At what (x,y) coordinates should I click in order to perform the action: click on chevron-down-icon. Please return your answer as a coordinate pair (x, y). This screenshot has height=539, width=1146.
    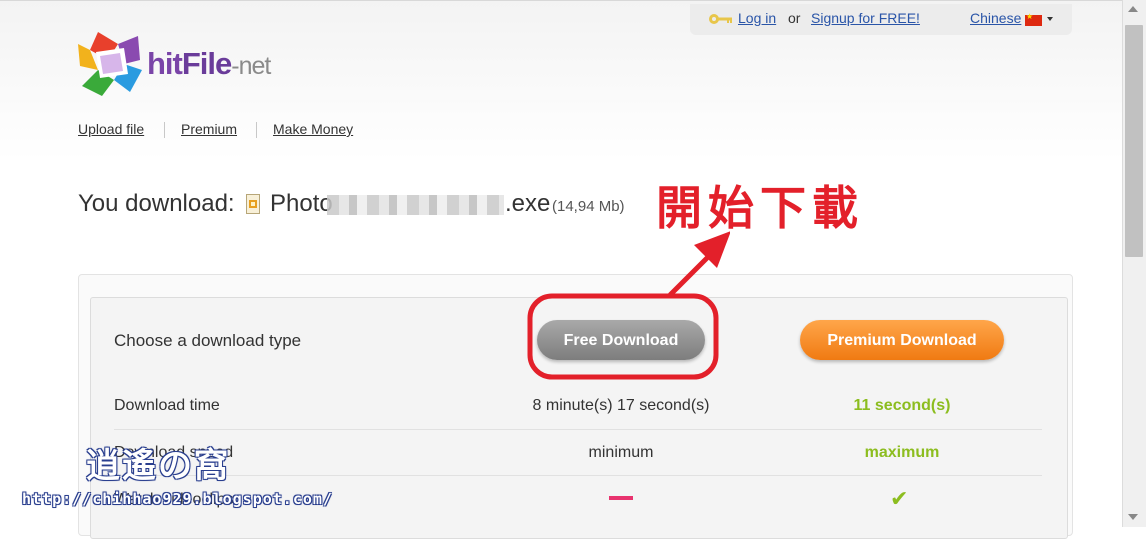
    Looking at the image, I should click on (1050, 19).